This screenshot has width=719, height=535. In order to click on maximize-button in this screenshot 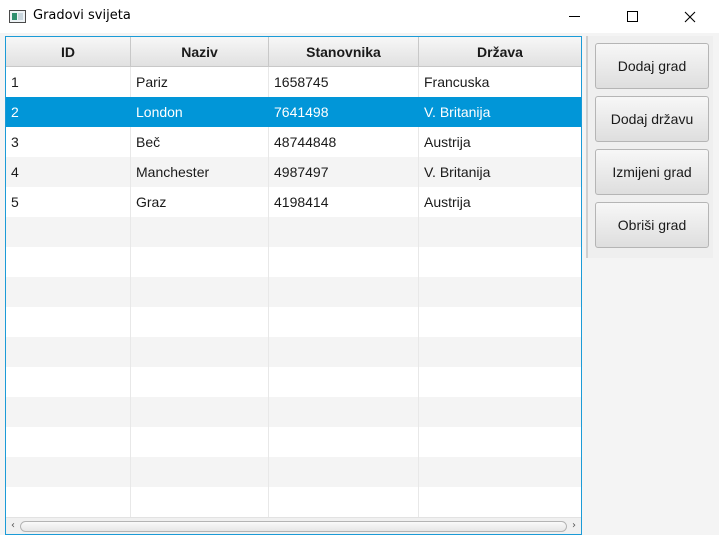, I will do `click(632, 16)`.